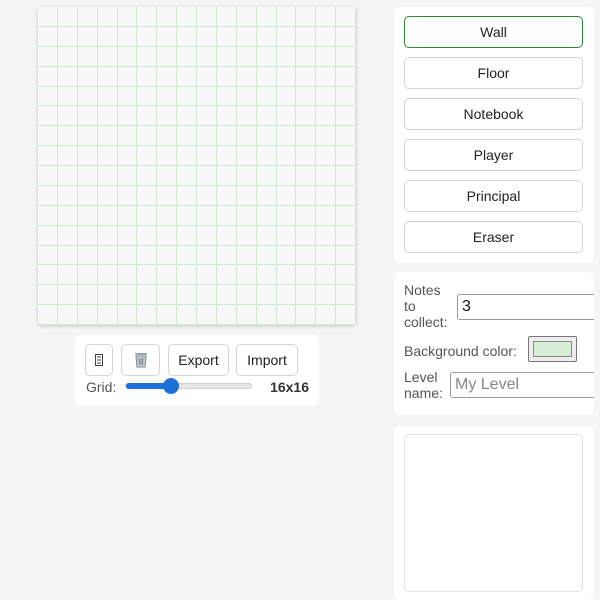 The image size is (600, 600). Describe the element at coordinates (493, 114) in the screenshot. I see `tile-button-notebook: Notebook` at that location.